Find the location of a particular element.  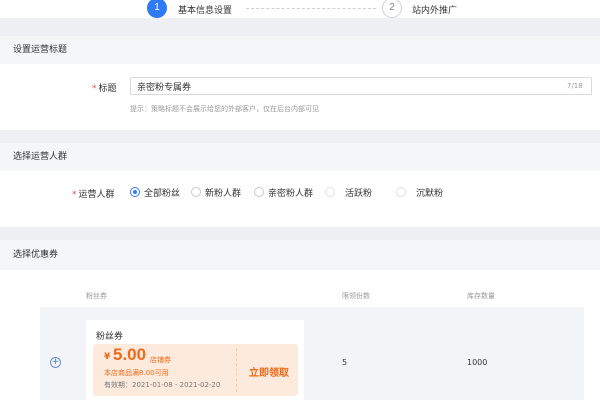

step-2-label: 站内外推广 is located at coordinates (434, 9).